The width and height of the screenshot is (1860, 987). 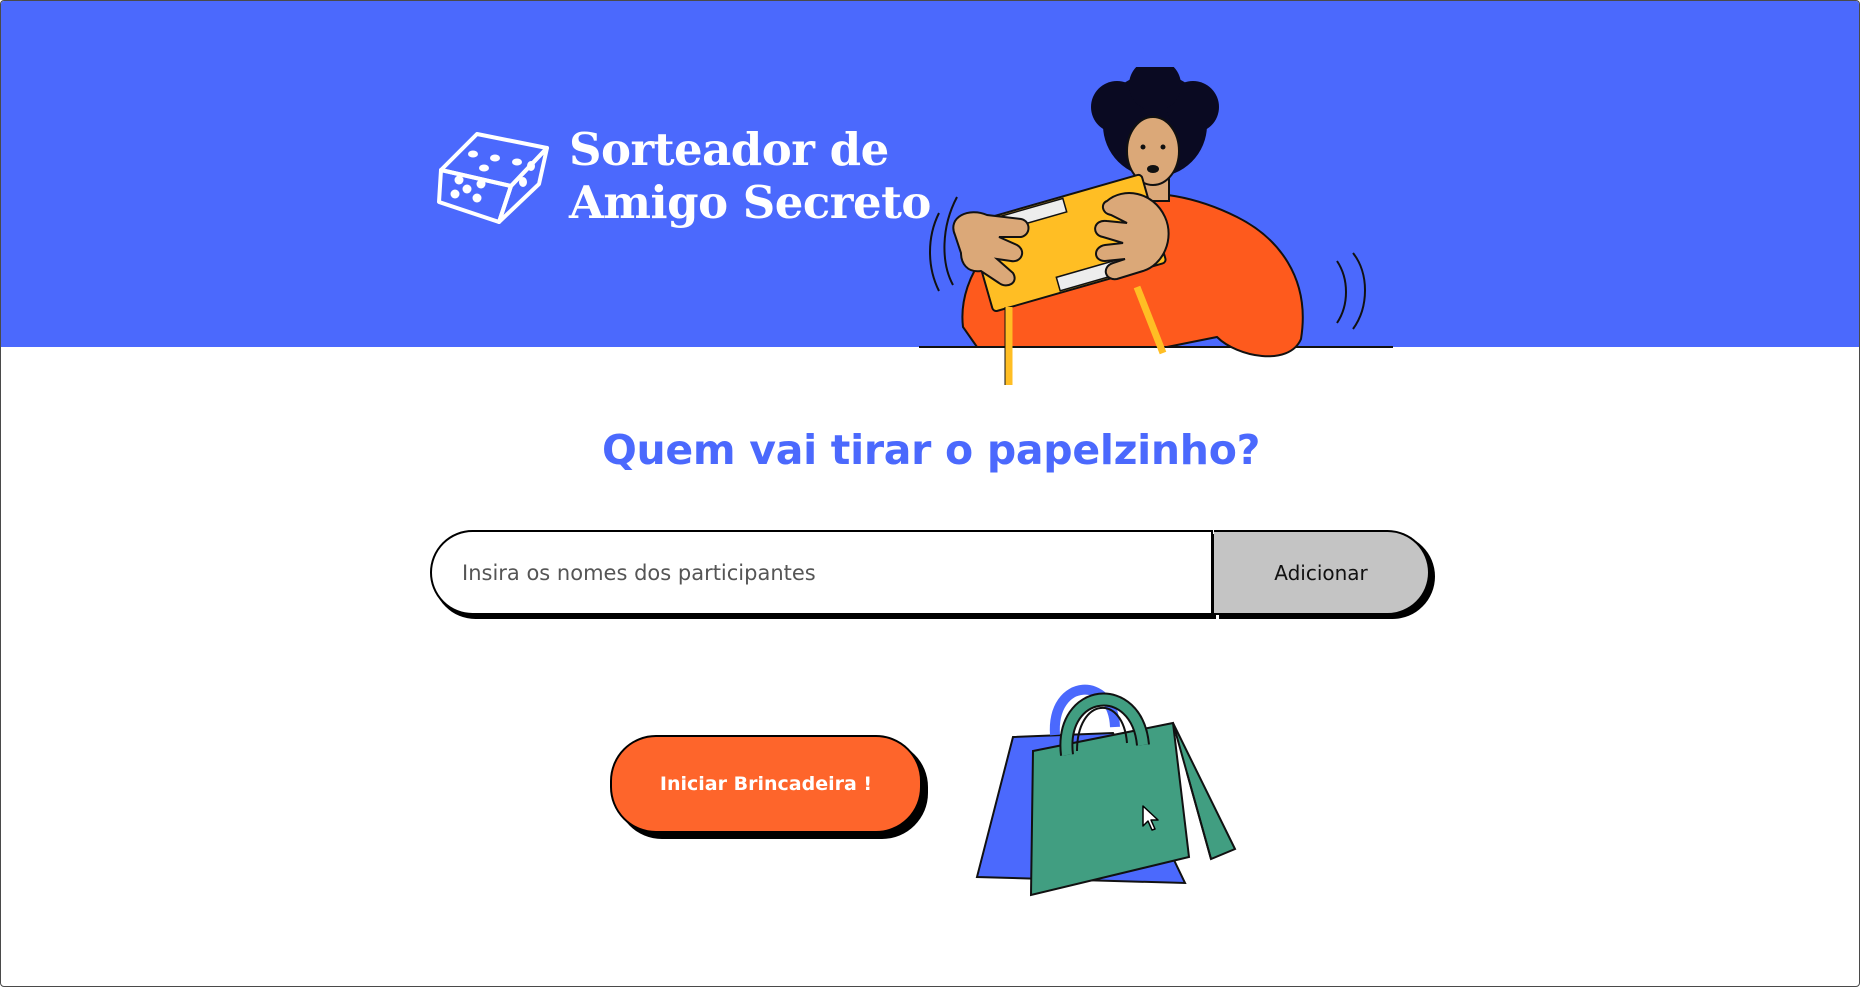 I want to click on logo-line-1: Sorteador de, so click(x=729, y=149).